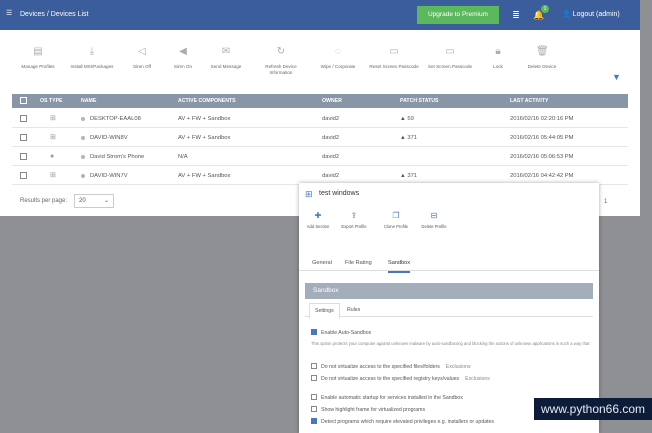 This screenshot has height=433, width=652. I want to click on refresh-icon: ↻, so click(281, 51).